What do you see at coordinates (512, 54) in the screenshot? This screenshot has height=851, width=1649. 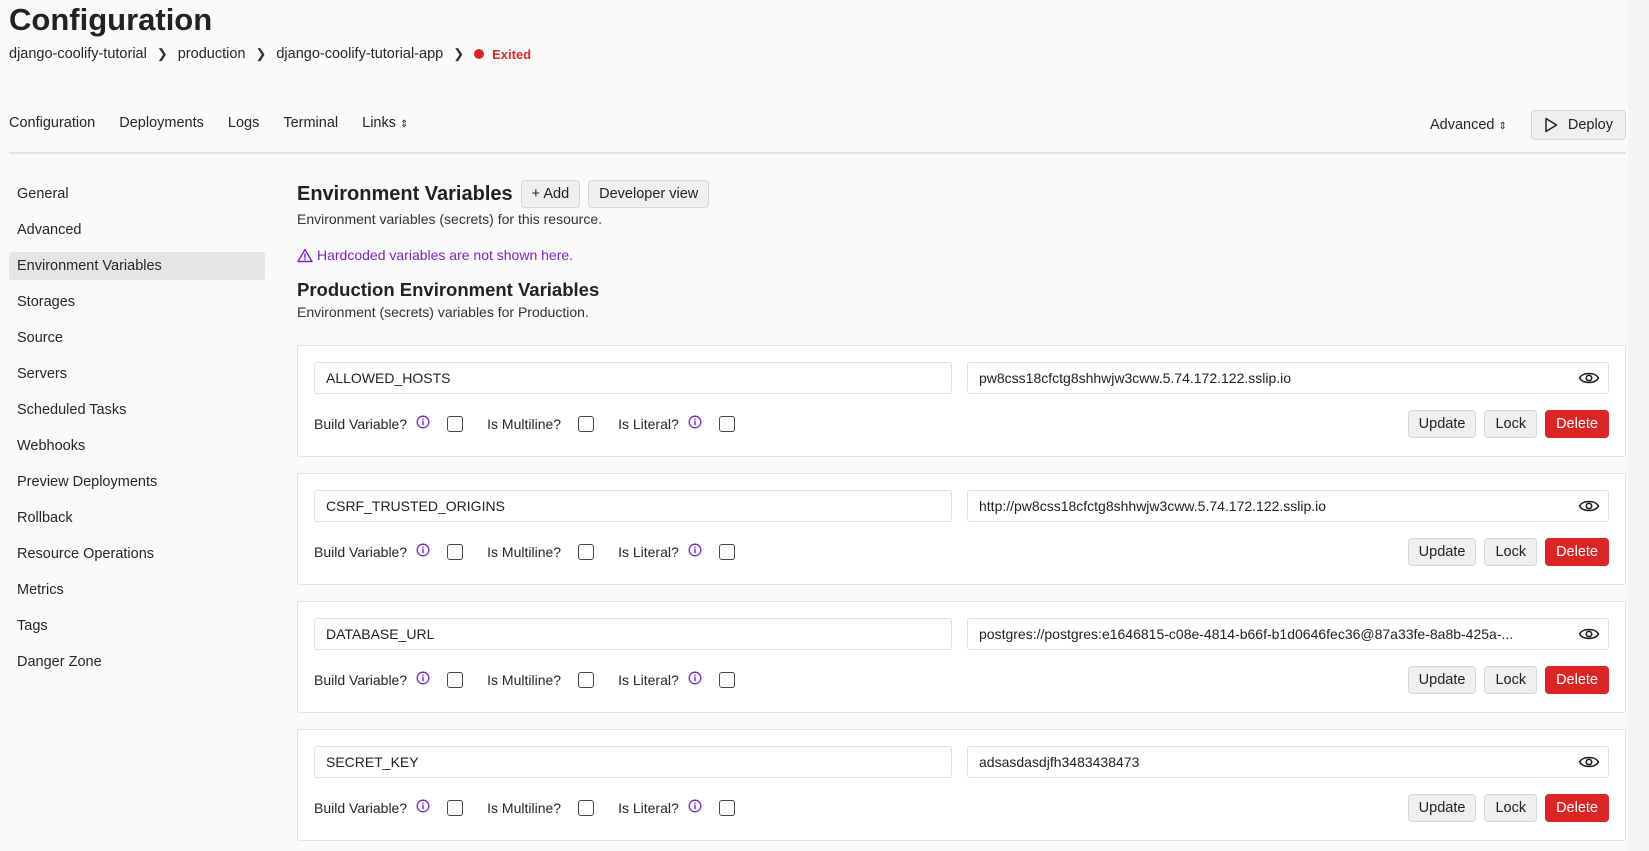 I see `status-badge: Exited` at bounding box center [512, 54].